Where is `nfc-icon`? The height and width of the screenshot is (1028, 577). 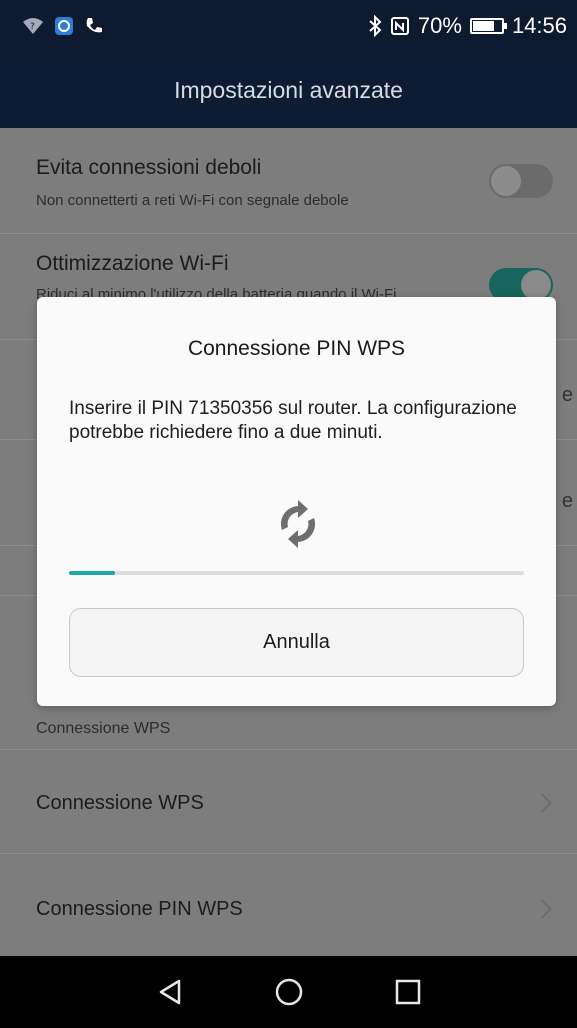
nfc-icon is located at coordinates (400, 26).